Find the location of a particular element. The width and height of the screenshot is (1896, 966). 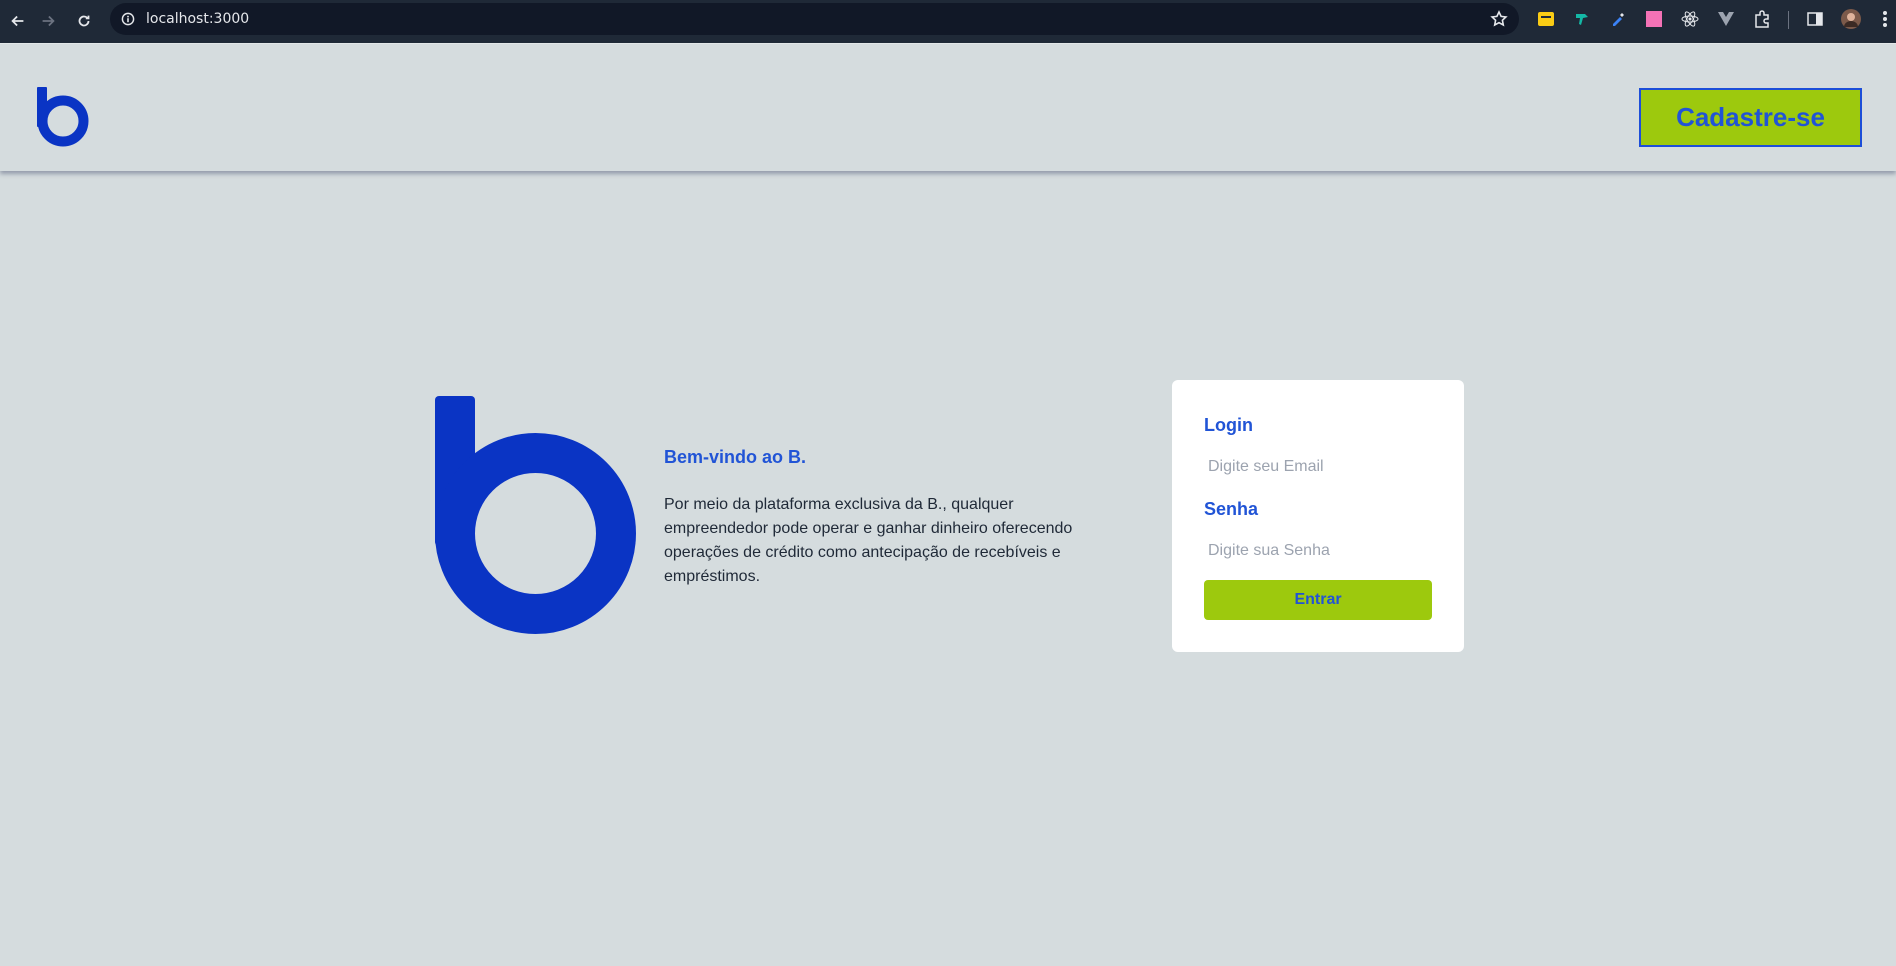

b-logo-icon is located at coordinates (63, 117).